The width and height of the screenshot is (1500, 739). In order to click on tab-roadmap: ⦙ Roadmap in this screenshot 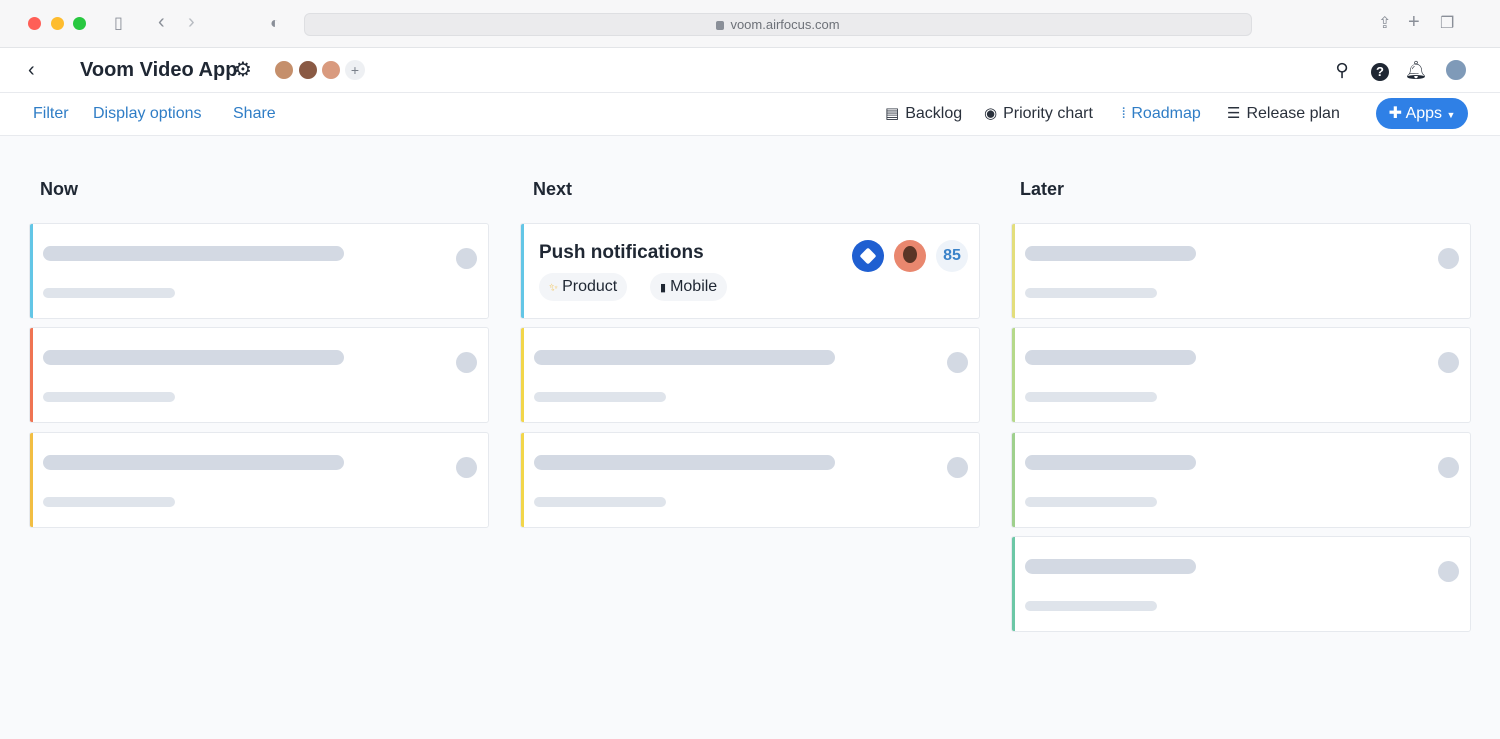, I will do `click(1161, 114)`.